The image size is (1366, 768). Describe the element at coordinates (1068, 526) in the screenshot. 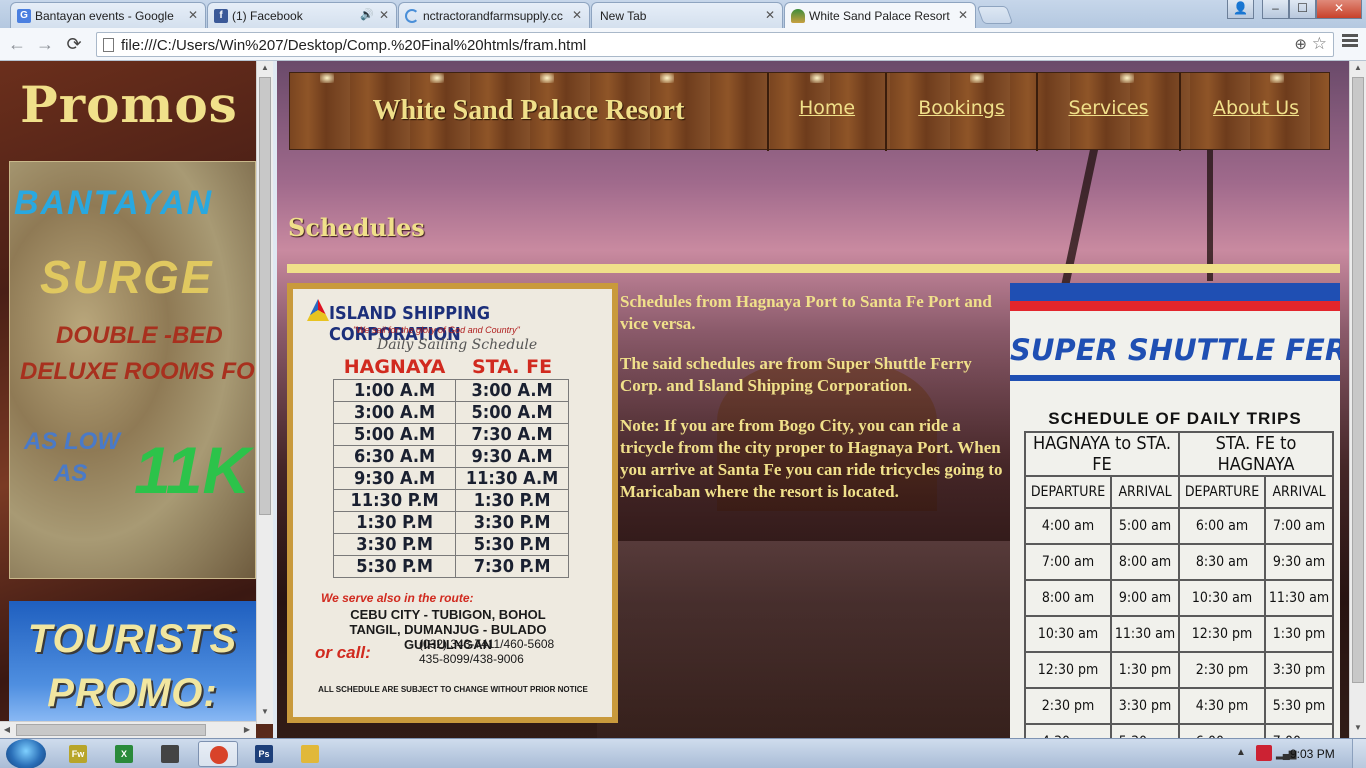

I see `table-cell: 4:00 am` at that location.